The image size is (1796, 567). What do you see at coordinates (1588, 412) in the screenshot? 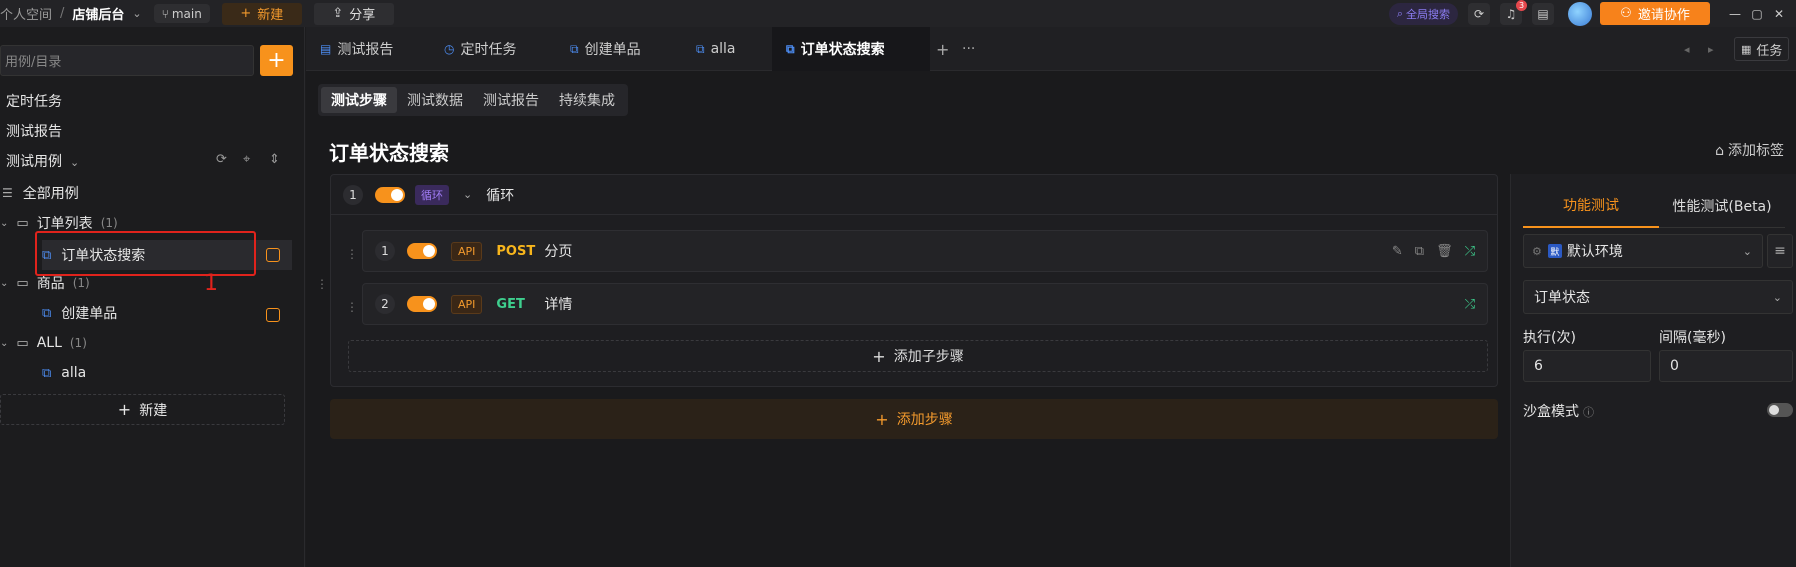
I see `help-icon: ⓘ` at bounding box center [1588, 412].